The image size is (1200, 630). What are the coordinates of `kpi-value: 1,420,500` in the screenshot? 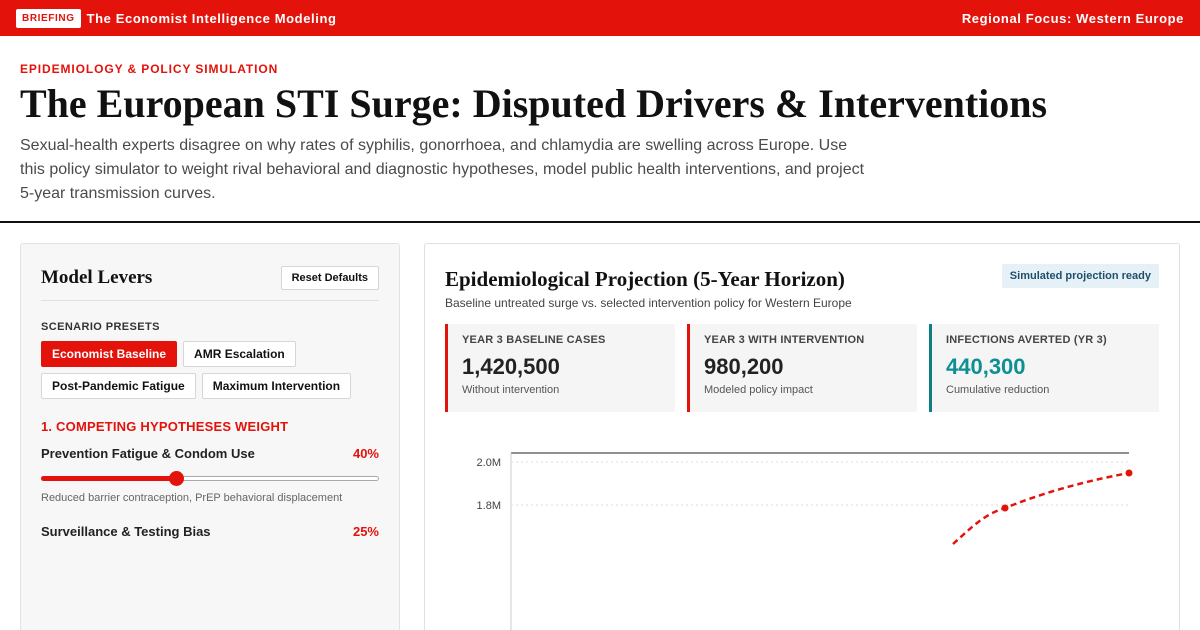 It's located at (511, 366).